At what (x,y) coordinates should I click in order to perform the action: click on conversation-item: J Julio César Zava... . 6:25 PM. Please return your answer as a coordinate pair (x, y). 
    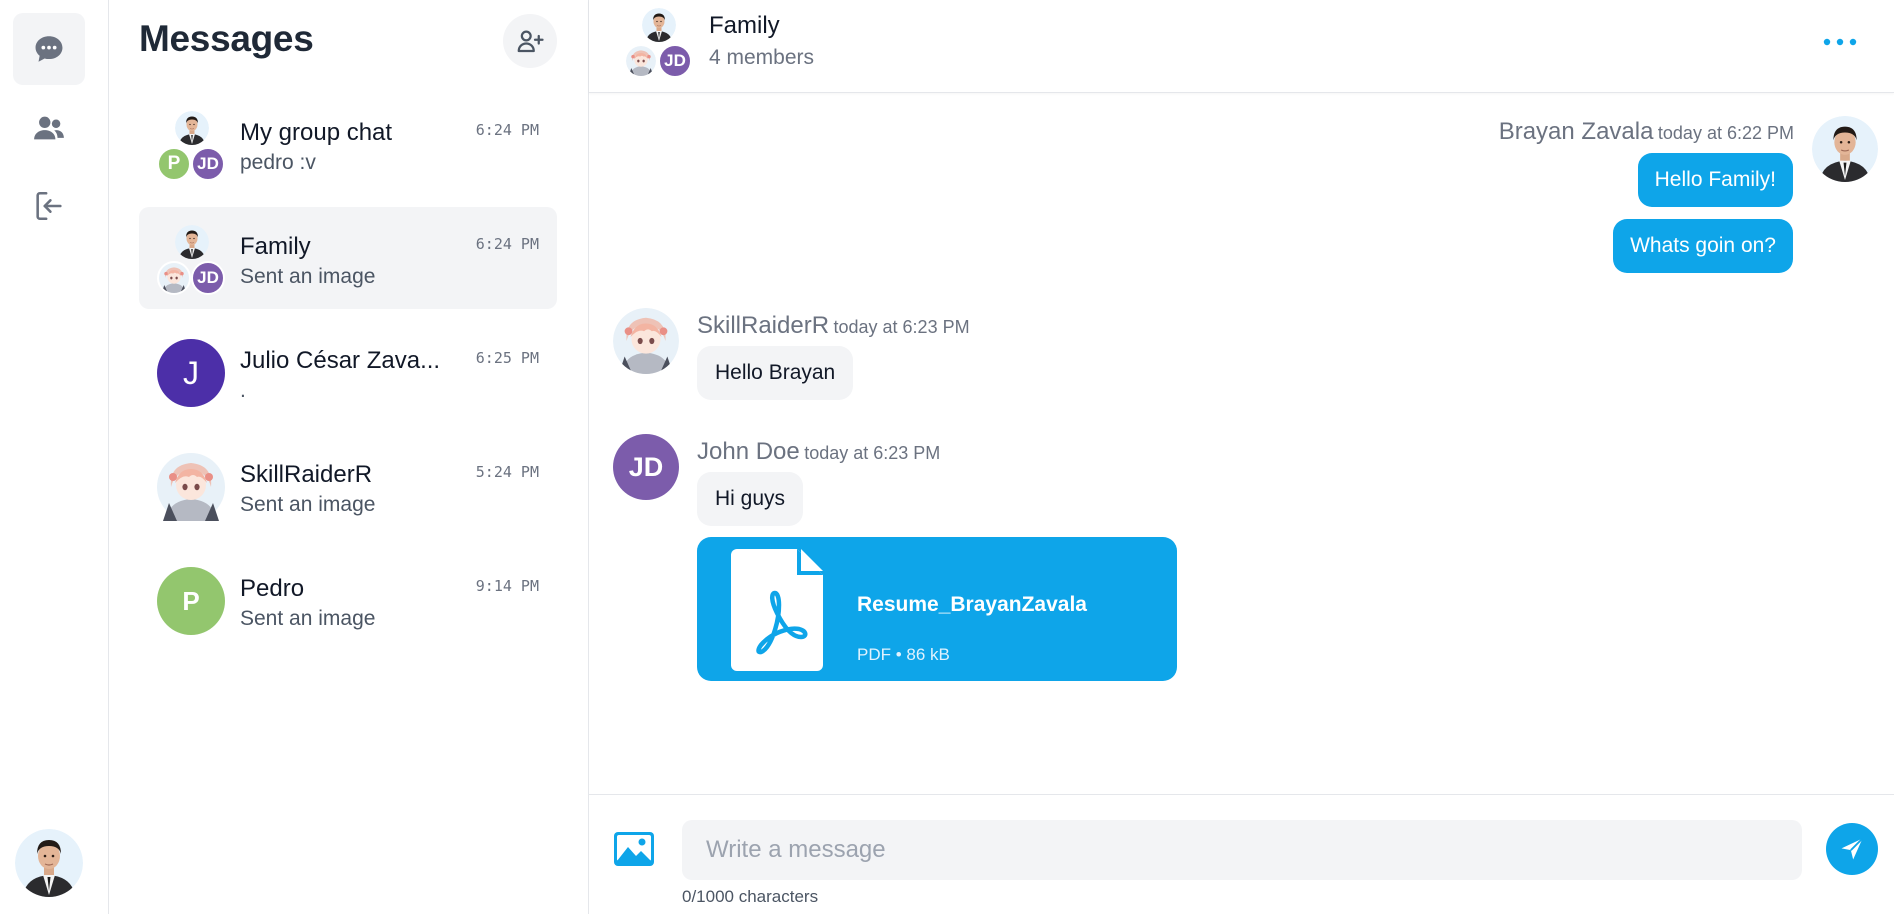
    Looking at the image, I should click on (348, 372).